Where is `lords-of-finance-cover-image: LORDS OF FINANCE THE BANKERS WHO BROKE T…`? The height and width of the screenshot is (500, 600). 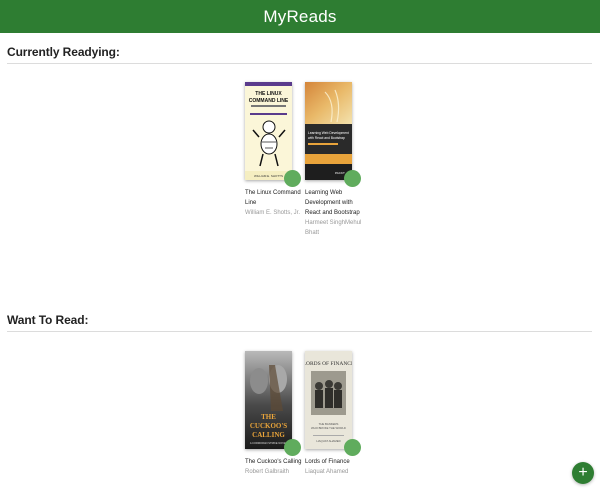
lords-of-finance-cover-image: LORDS OF FINANCE THE BANKERS WHO BROKE T… is located at coordinates (329, 400).